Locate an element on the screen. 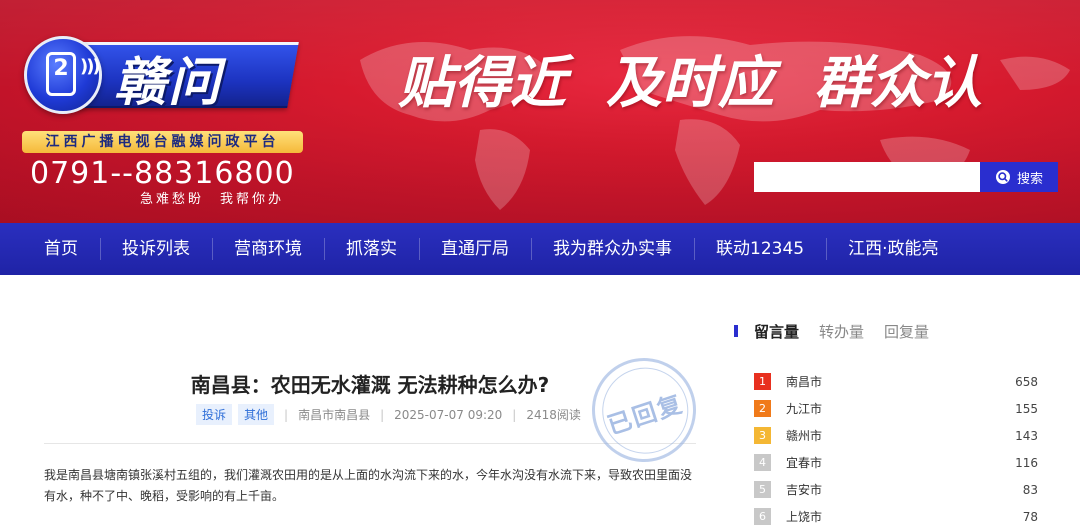 Image resolution: width=1080 pixels, height=530 pixels. rank-count: 83 is located at coordinates (1030, 489).